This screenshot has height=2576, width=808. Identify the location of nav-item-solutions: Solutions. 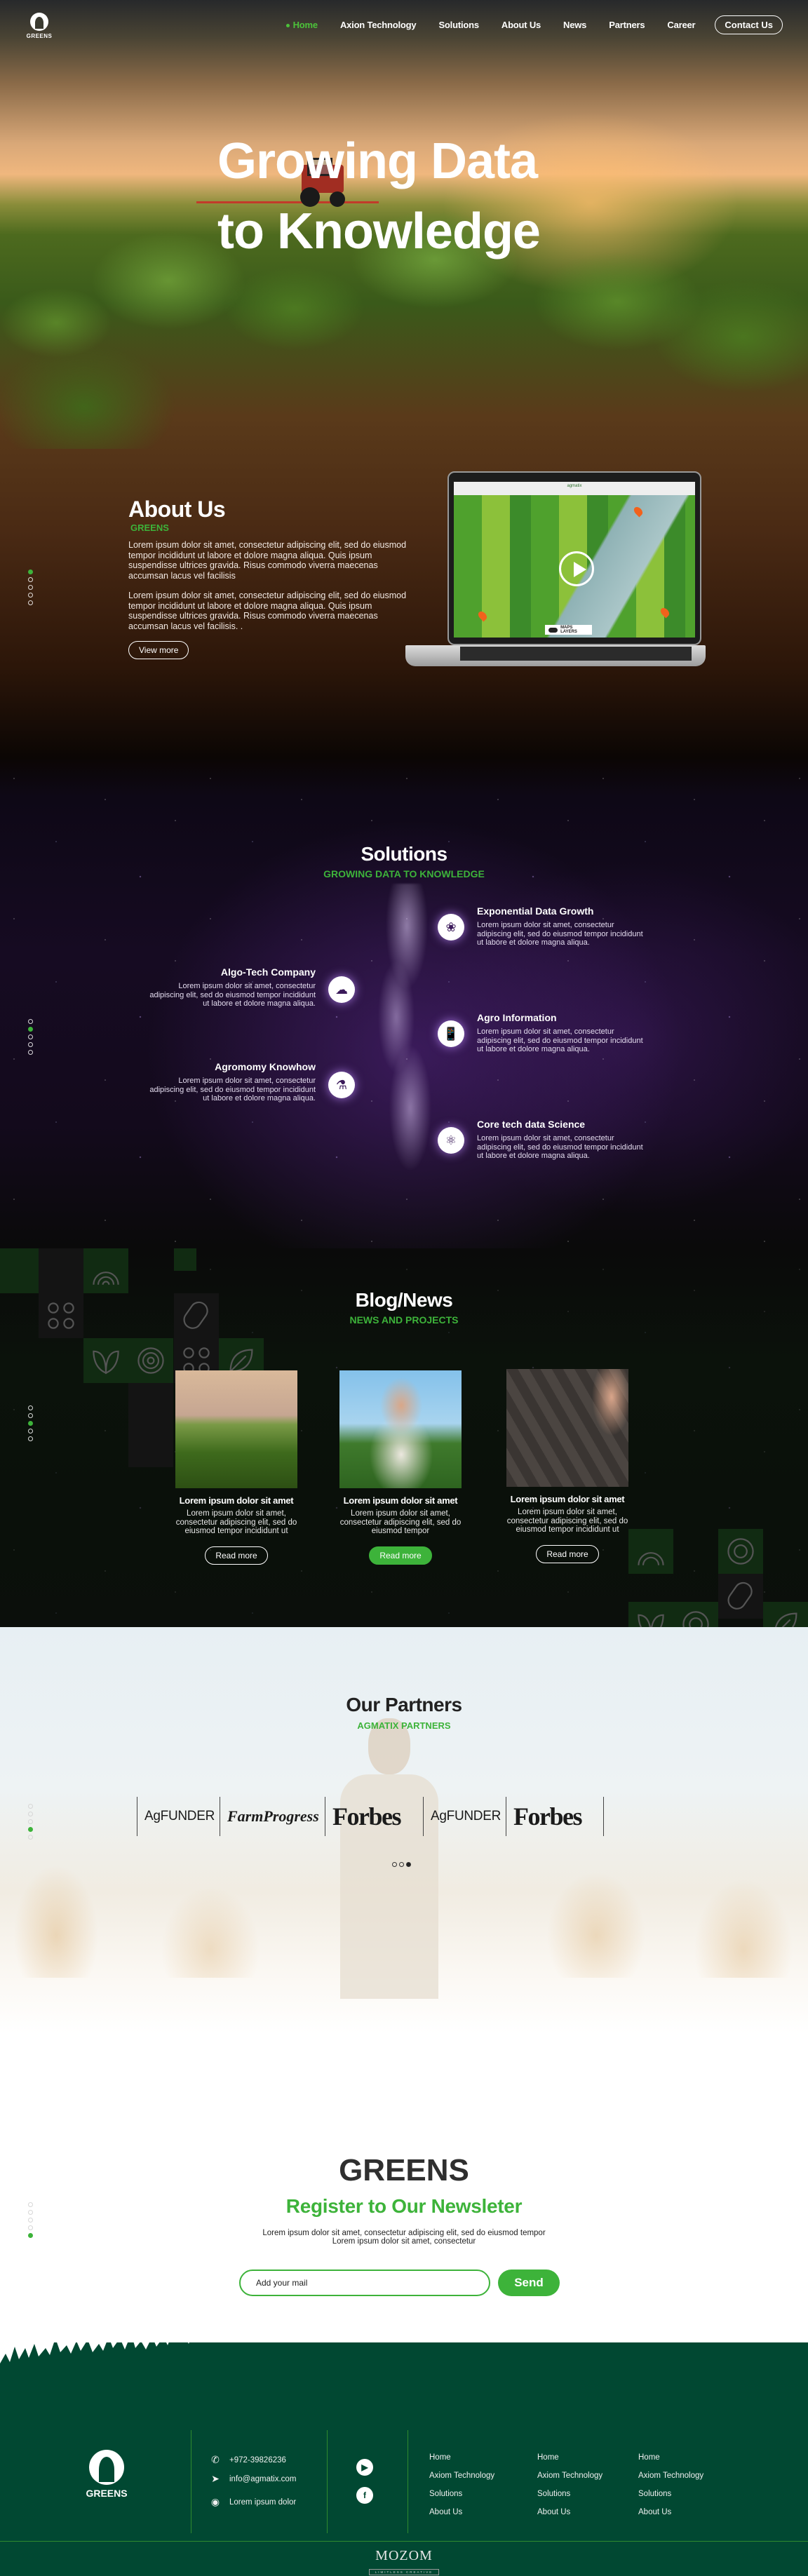
(458, 25).